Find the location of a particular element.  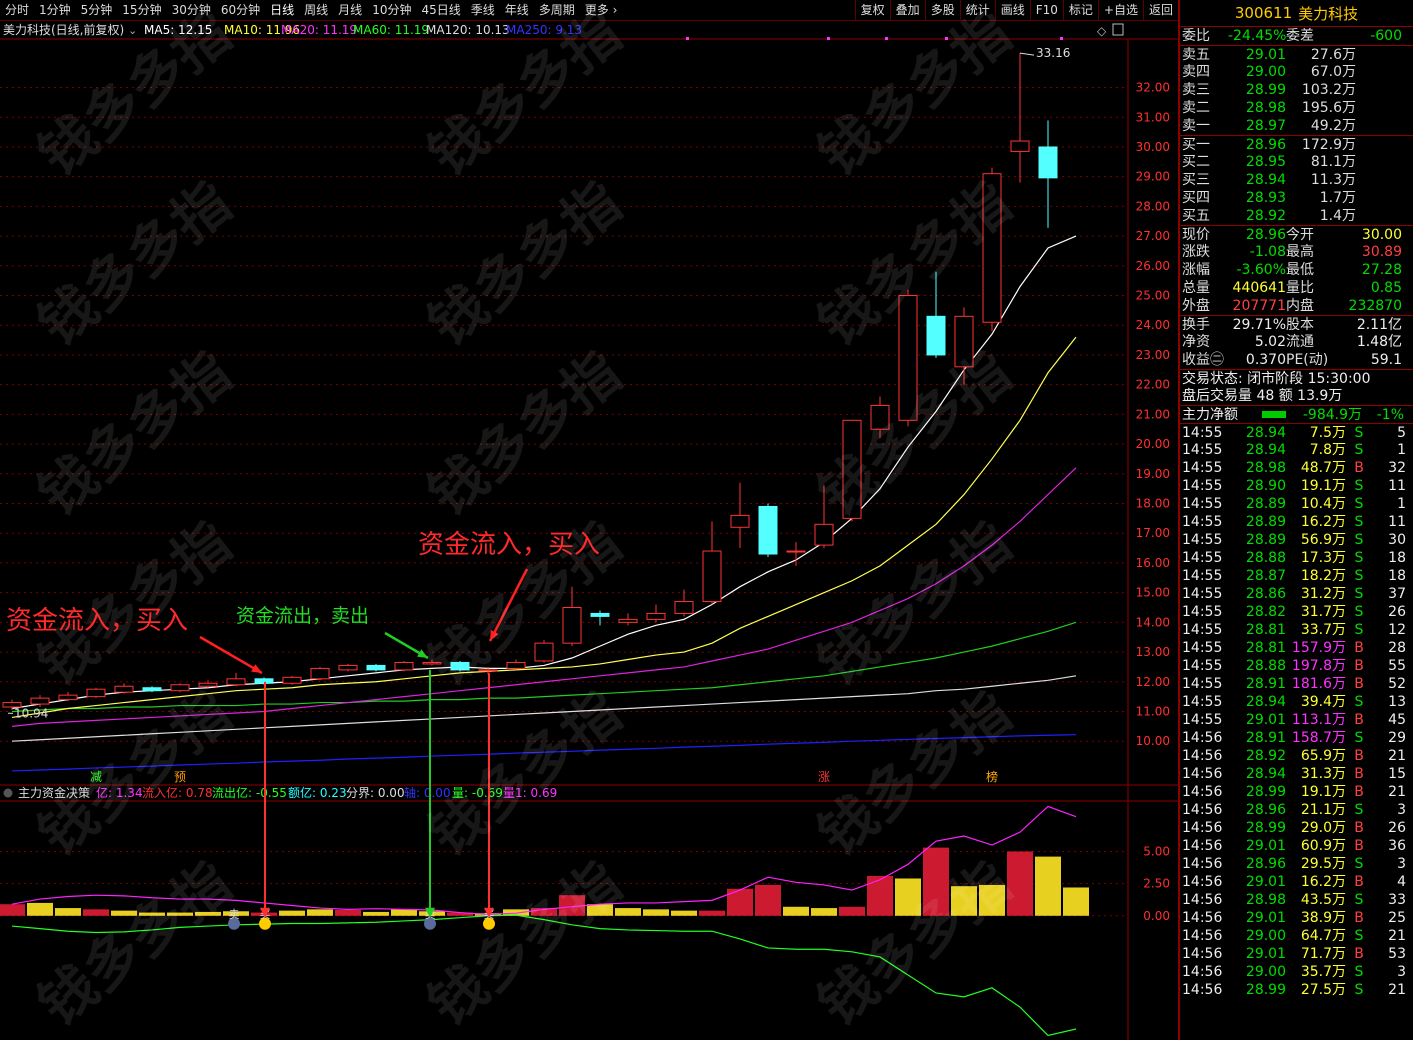

quote-header: 300611 美力科技 is located at coordinates (1296, 13).